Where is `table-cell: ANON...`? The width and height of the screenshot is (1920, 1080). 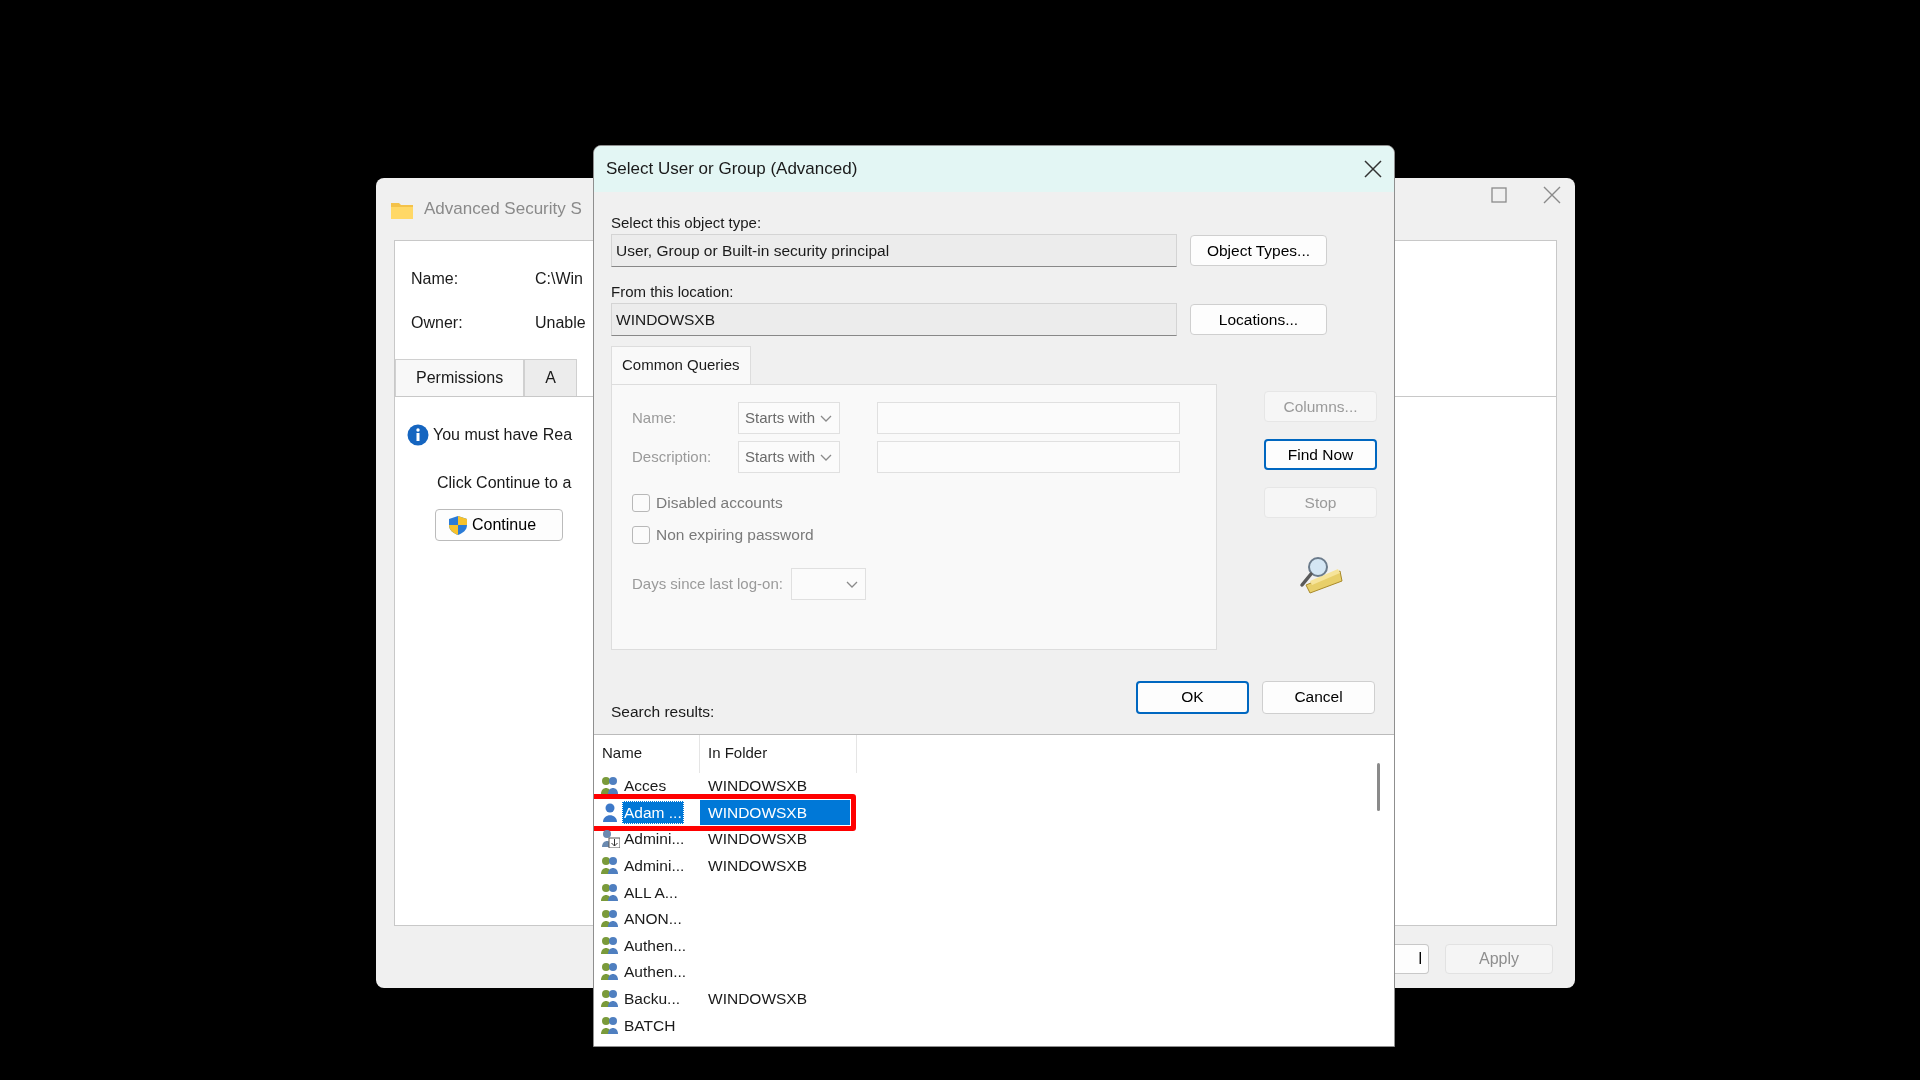 table-cell: ANON... is located at coordinates (653, 919).